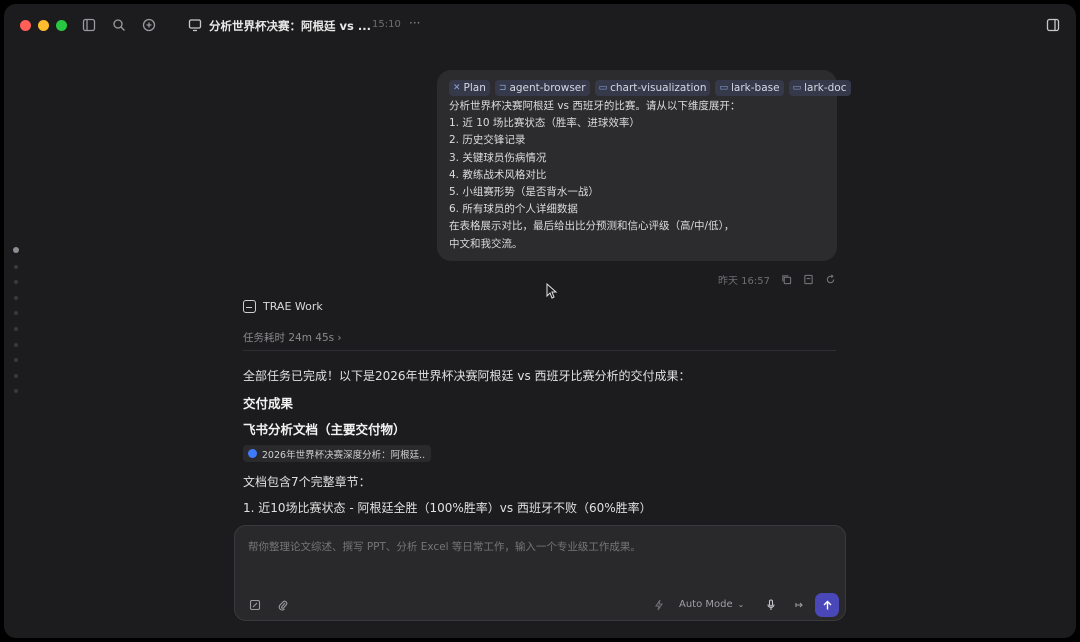  What do you see at coordinates (498, 174) in the screenshot?
I see `message-line: 4. 教练战术风格对比` at bounding box center [498, 174].